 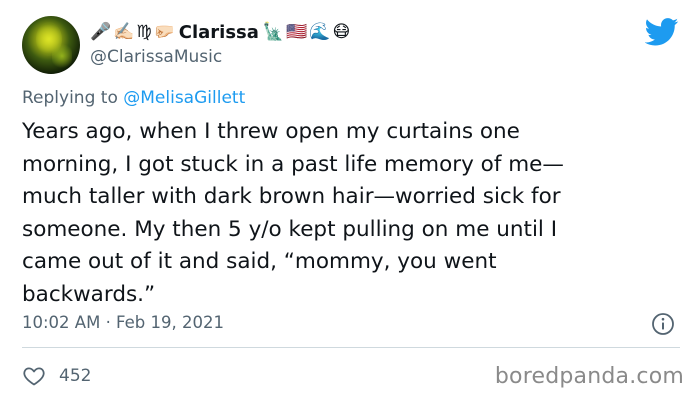 I want to click on writing-hand-emoji: ✍🏻, so click(x=124, y=32).